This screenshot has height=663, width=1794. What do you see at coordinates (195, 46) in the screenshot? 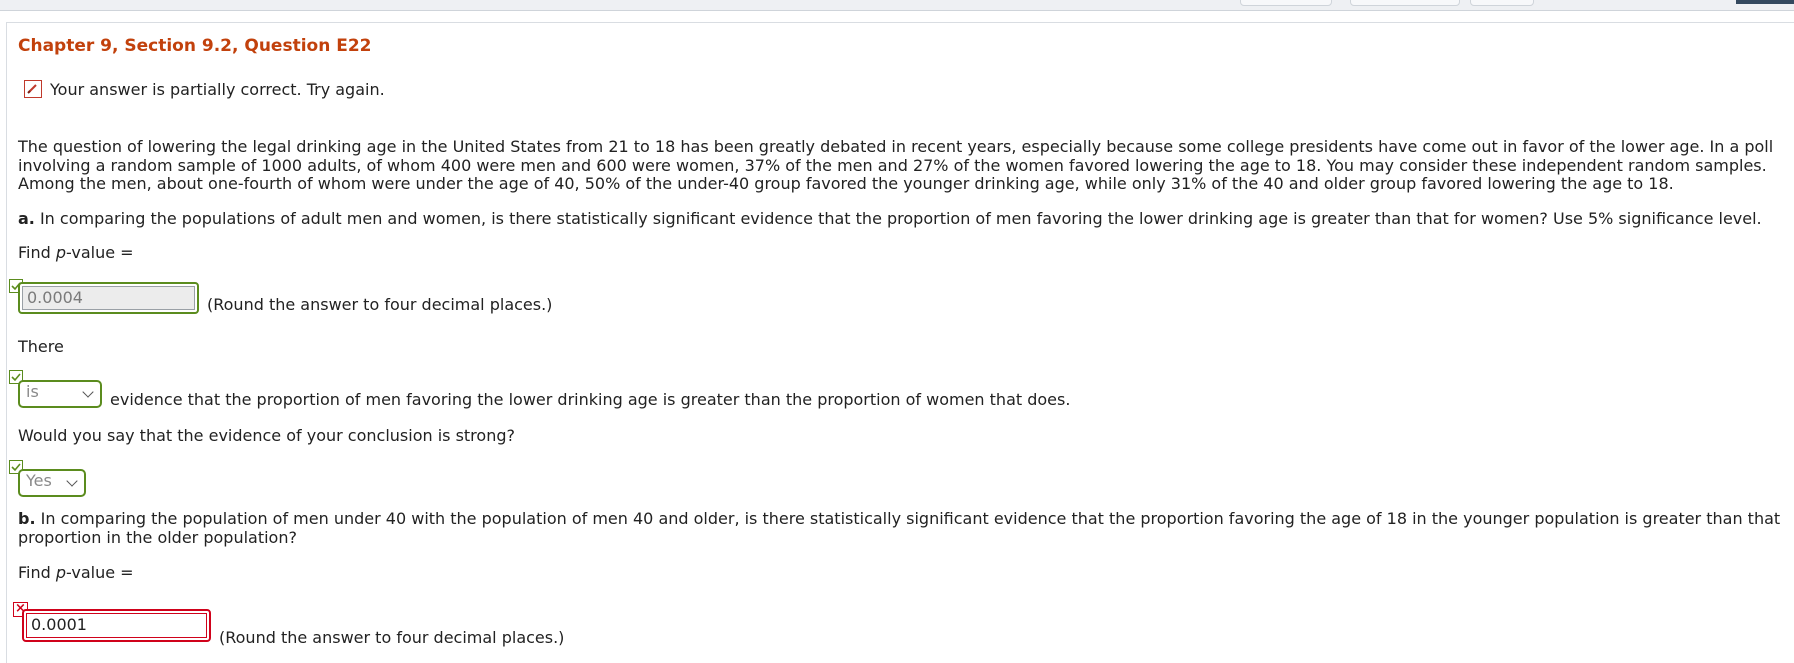
I see `question-title: Chapter 9, Section 9.2, Question E22` at bounding box center [195, 46].